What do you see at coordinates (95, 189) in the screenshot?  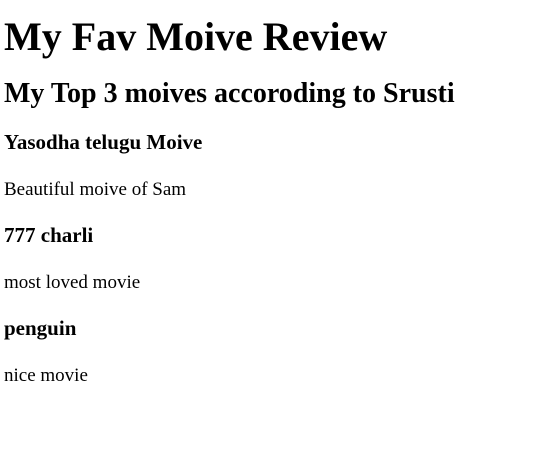 I see `movie-review-text: Beautiful moive of Sam` at bounding box center [95, 189].